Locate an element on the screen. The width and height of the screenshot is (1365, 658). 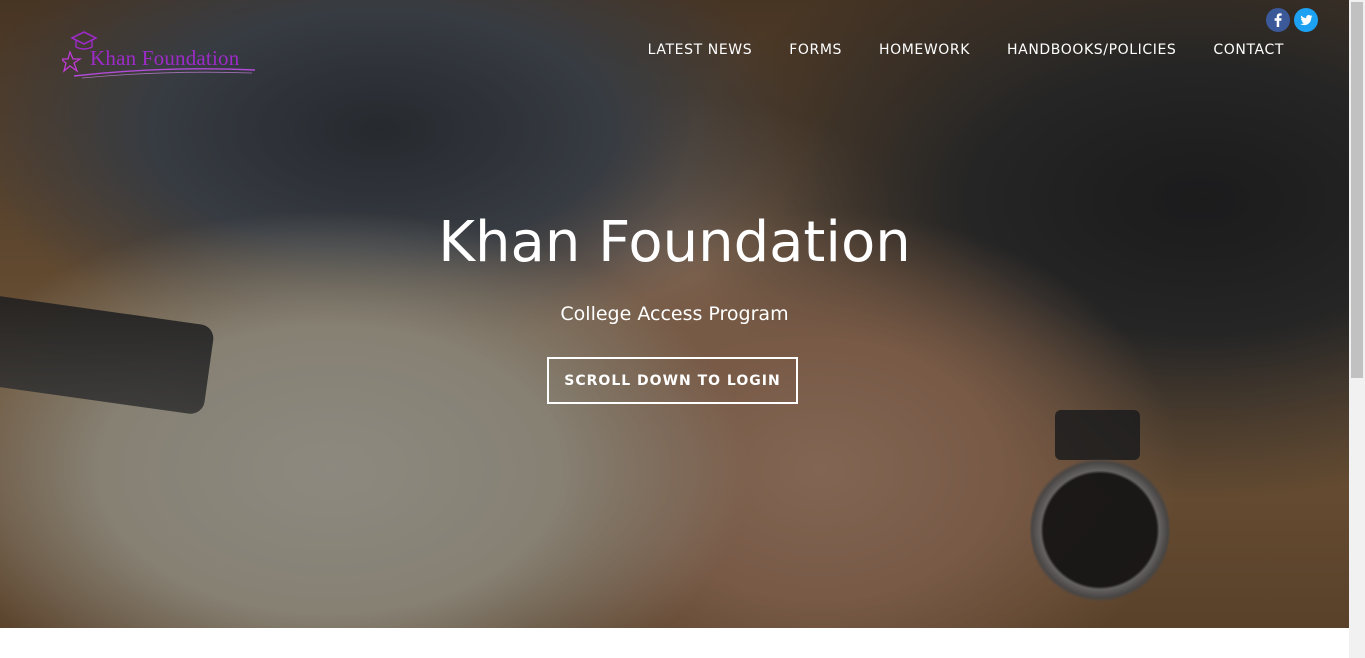
nav-item-homework: HOMEWORK is located at coordinates (924, 50).